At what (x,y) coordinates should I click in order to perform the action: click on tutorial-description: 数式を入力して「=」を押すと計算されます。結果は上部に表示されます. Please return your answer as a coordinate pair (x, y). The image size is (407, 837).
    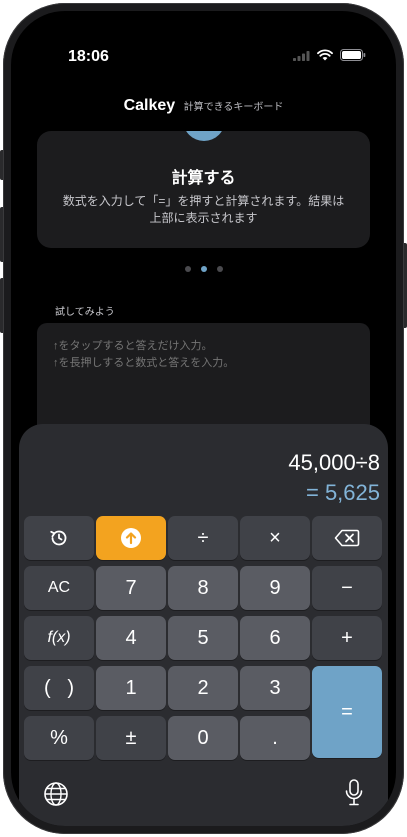
    Looking at the image, I should click on (203, 209).